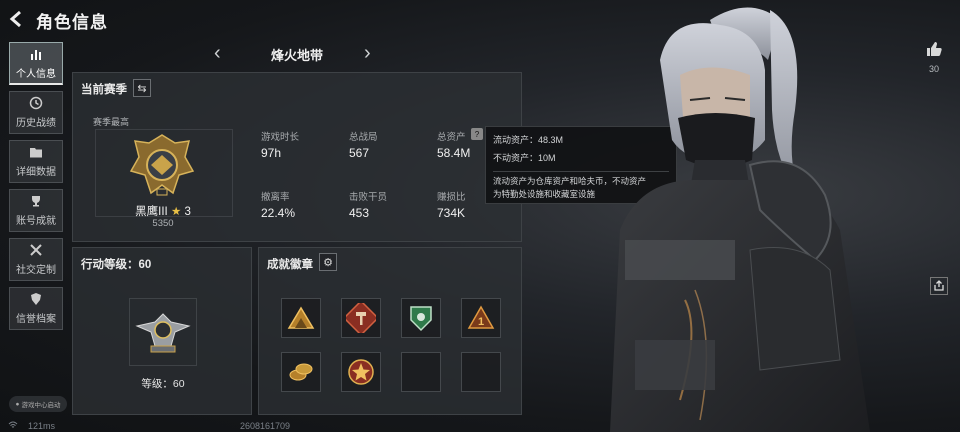 Image resolution: width=960 pixels, height=432 pixels. What do you see at coordinates (390, 331) in the screenshot?
I see `badges-panel: 成就徽章 ⚙ 1` at bounding box center [390, 331].